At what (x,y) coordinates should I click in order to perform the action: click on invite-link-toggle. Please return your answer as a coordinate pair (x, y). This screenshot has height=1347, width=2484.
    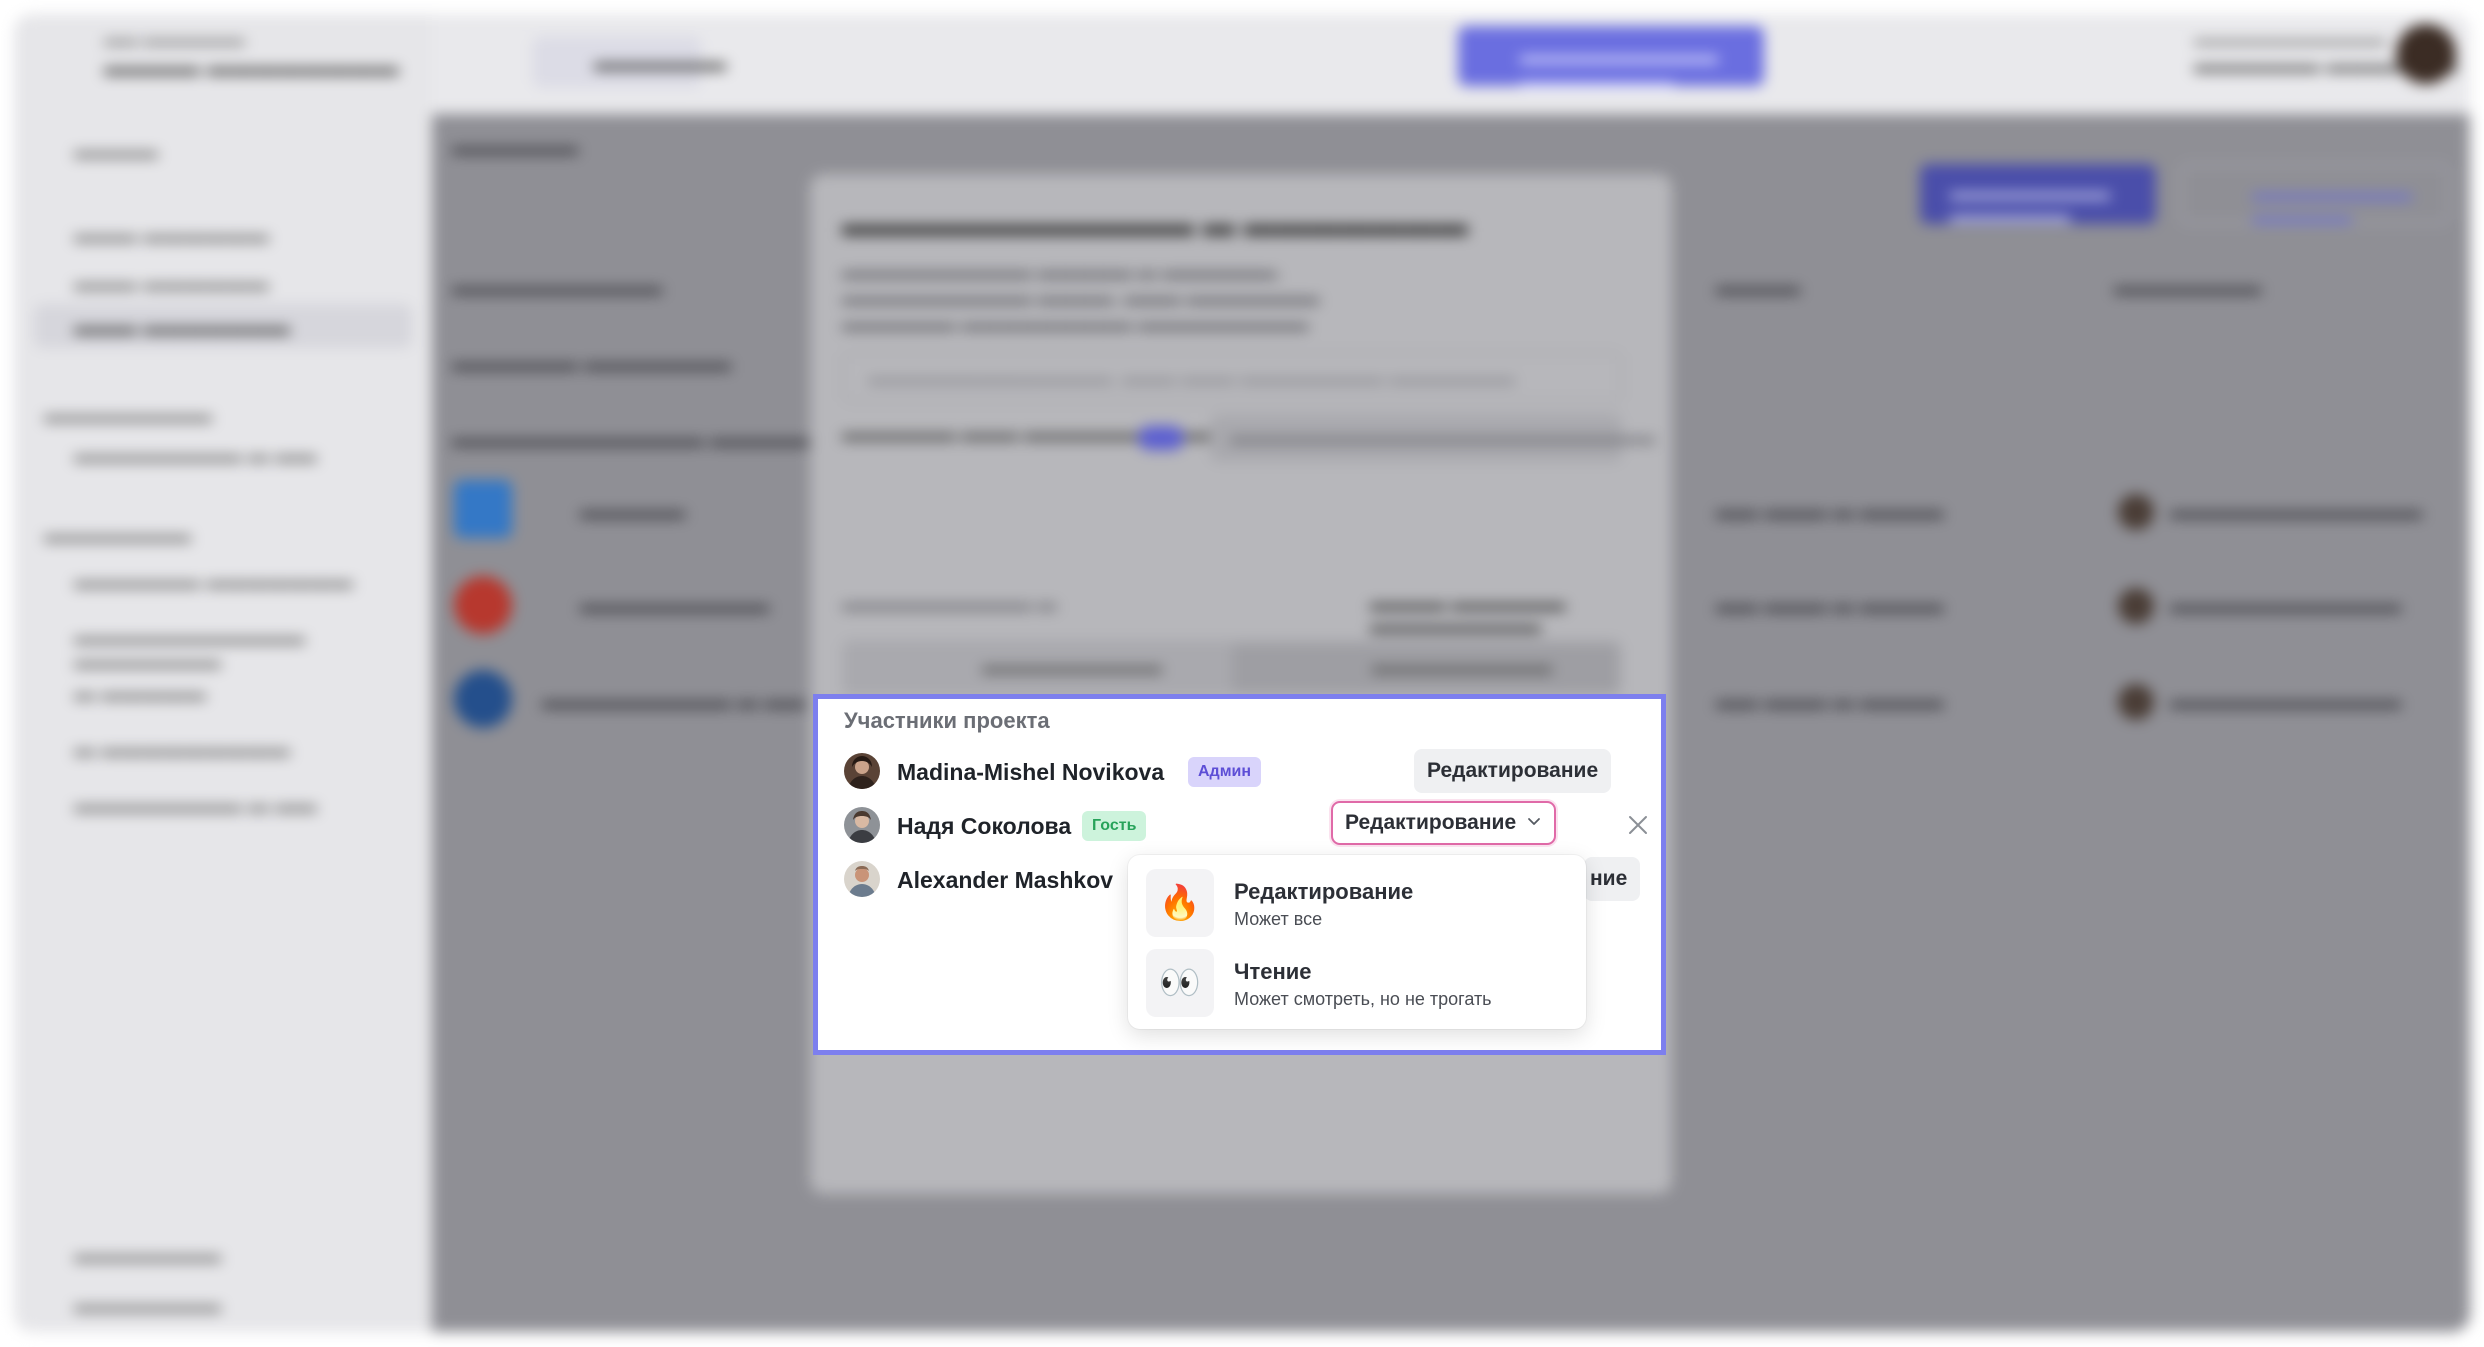
    Looking at the image, I should click on (1161, 438).